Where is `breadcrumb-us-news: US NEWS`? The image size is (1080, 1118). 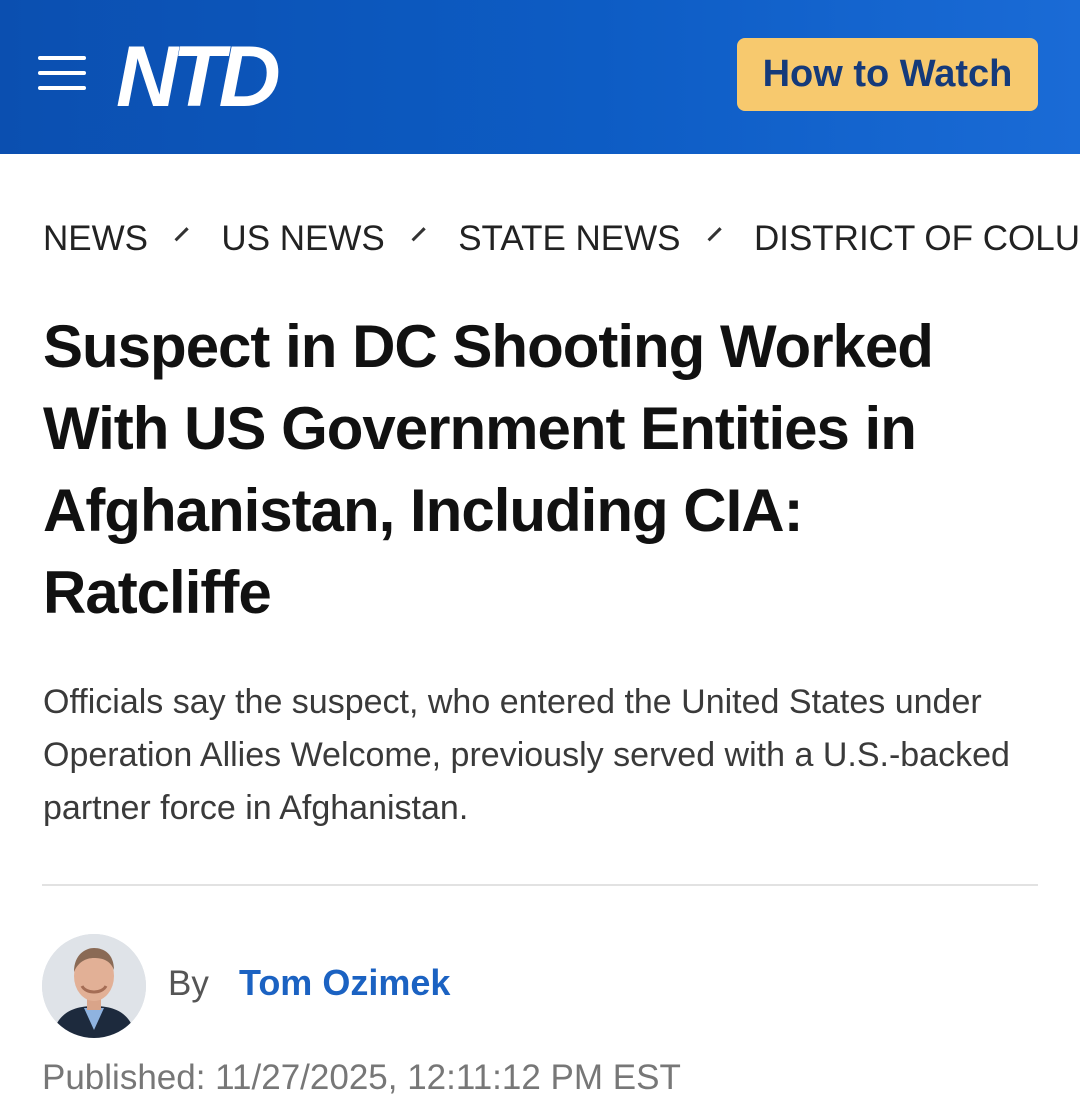
breadcrumb-us-news: US NEWS is located at coordinates (302, 239).